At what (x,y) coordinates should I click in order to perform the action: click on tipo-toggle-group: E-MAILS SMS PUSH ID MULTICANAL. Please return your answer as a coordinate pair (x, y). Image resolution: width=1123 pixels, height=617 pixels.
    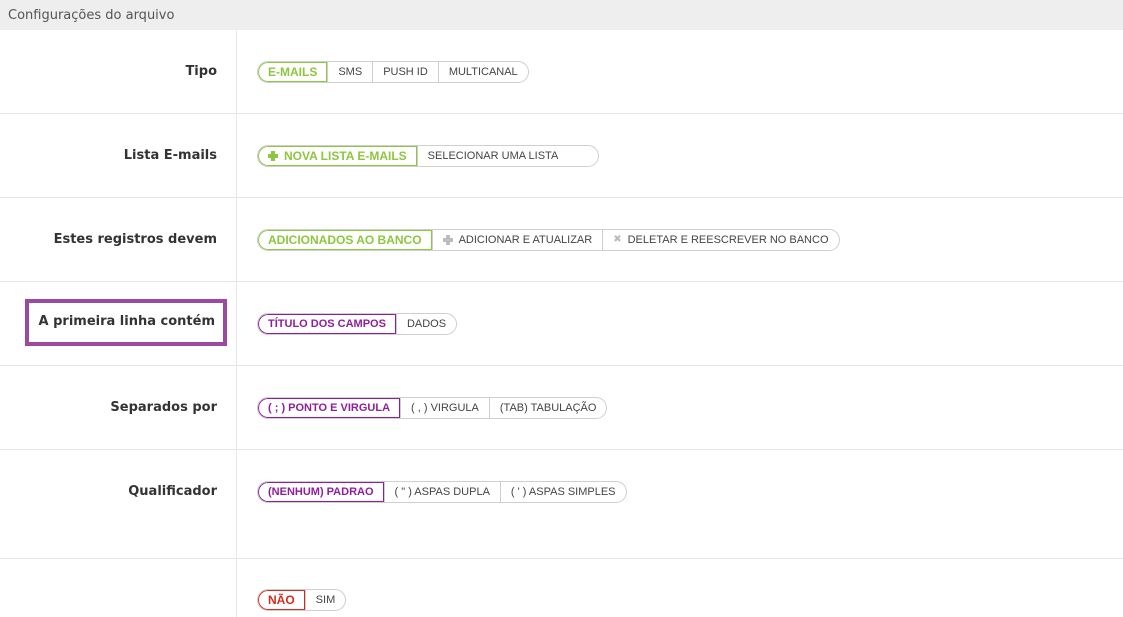
    Looking at the image, I should click on (393, 72).